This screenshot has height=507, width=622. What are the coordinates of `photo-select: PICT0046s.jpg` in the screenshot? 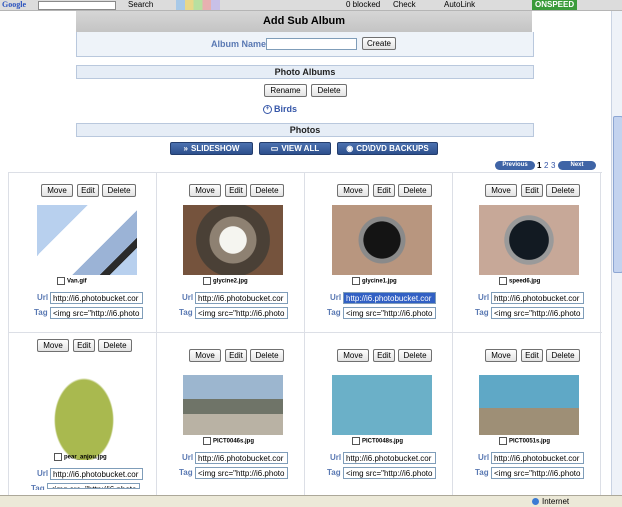 It's located at (228, 441).